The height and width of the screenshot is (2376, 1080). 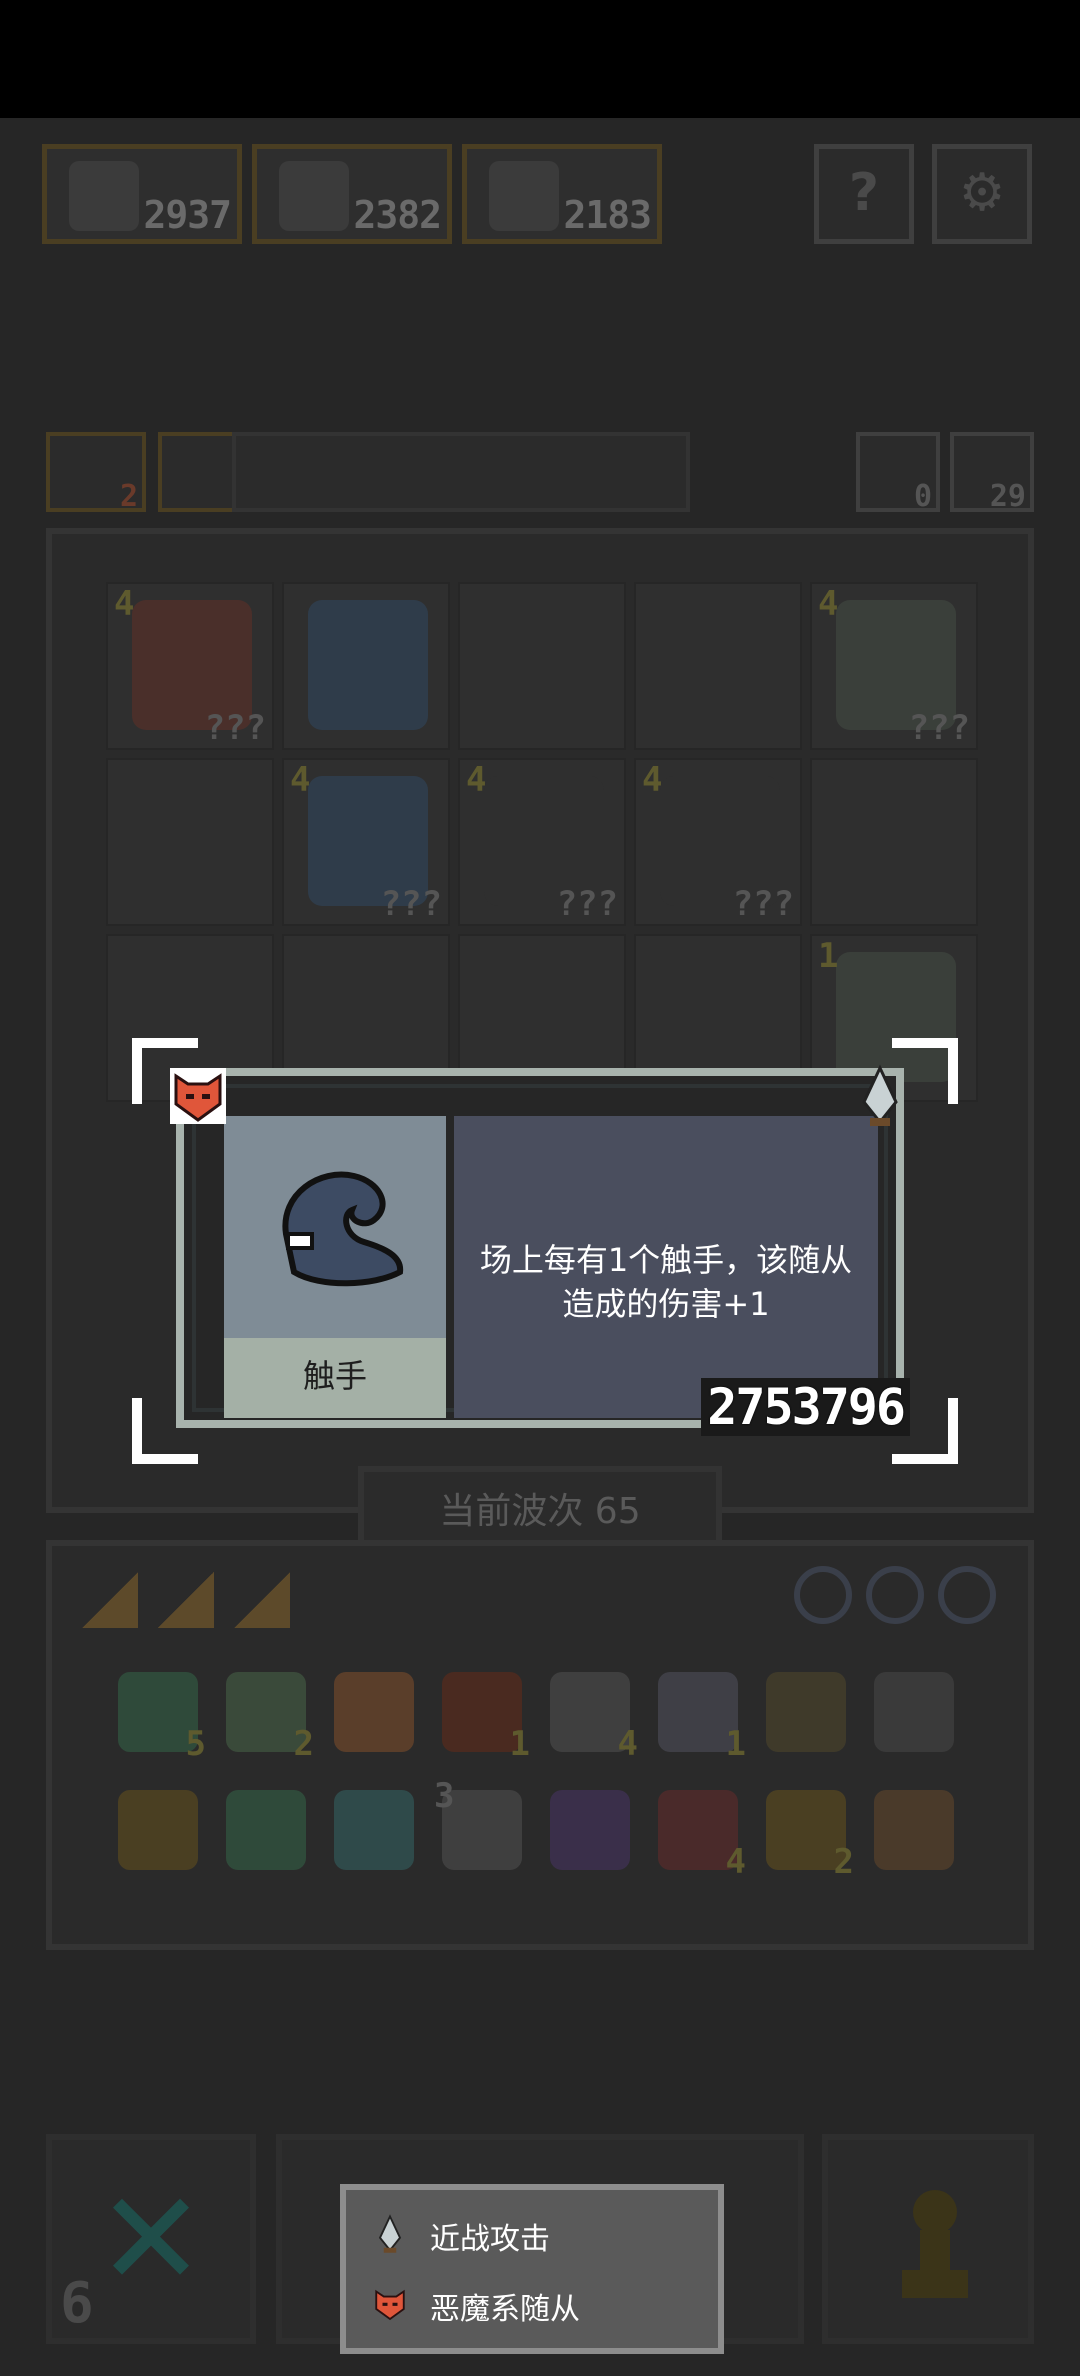 I want to click on remove-count: 6, so click(x=77, y=2303).